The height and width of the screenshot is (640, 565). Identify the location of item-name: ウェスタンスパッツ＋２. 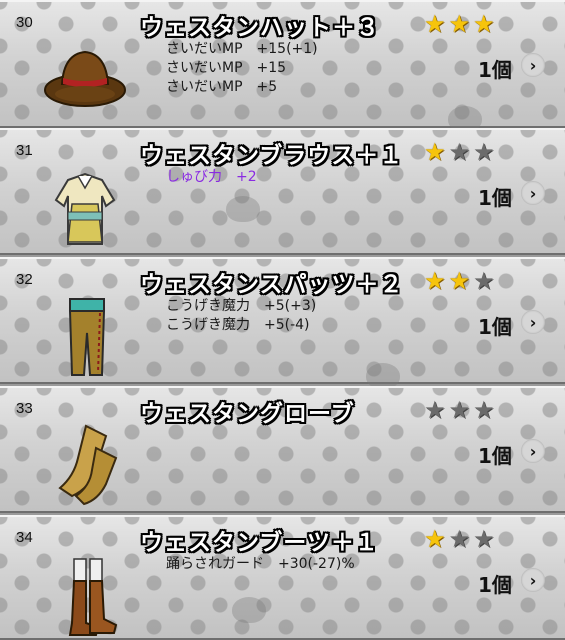
(272, 285).